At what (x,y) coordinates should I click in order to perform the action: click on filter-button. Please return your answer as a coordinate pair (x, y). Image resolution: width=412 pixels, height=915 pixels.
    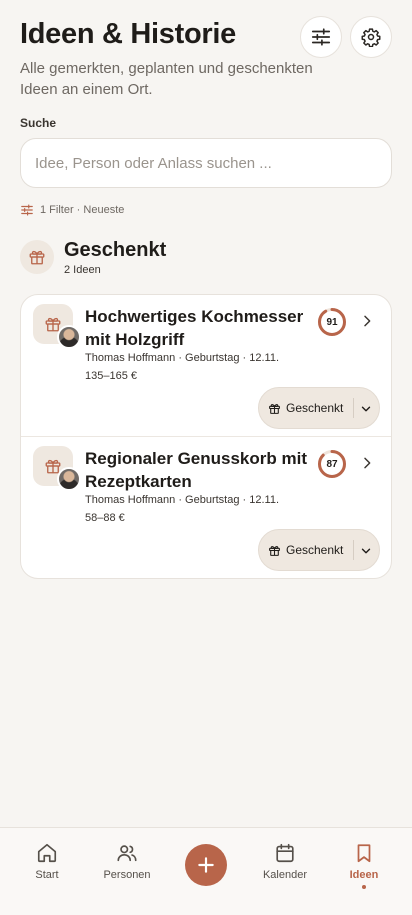
    Looking at the image, I should click on (321, 37).